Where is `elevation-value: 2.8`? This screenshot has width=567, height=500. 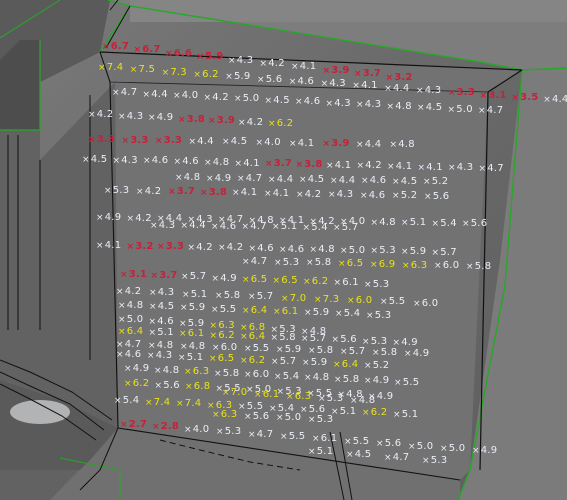
elevation-value: 2.8 is located at coordinates (170, 427).